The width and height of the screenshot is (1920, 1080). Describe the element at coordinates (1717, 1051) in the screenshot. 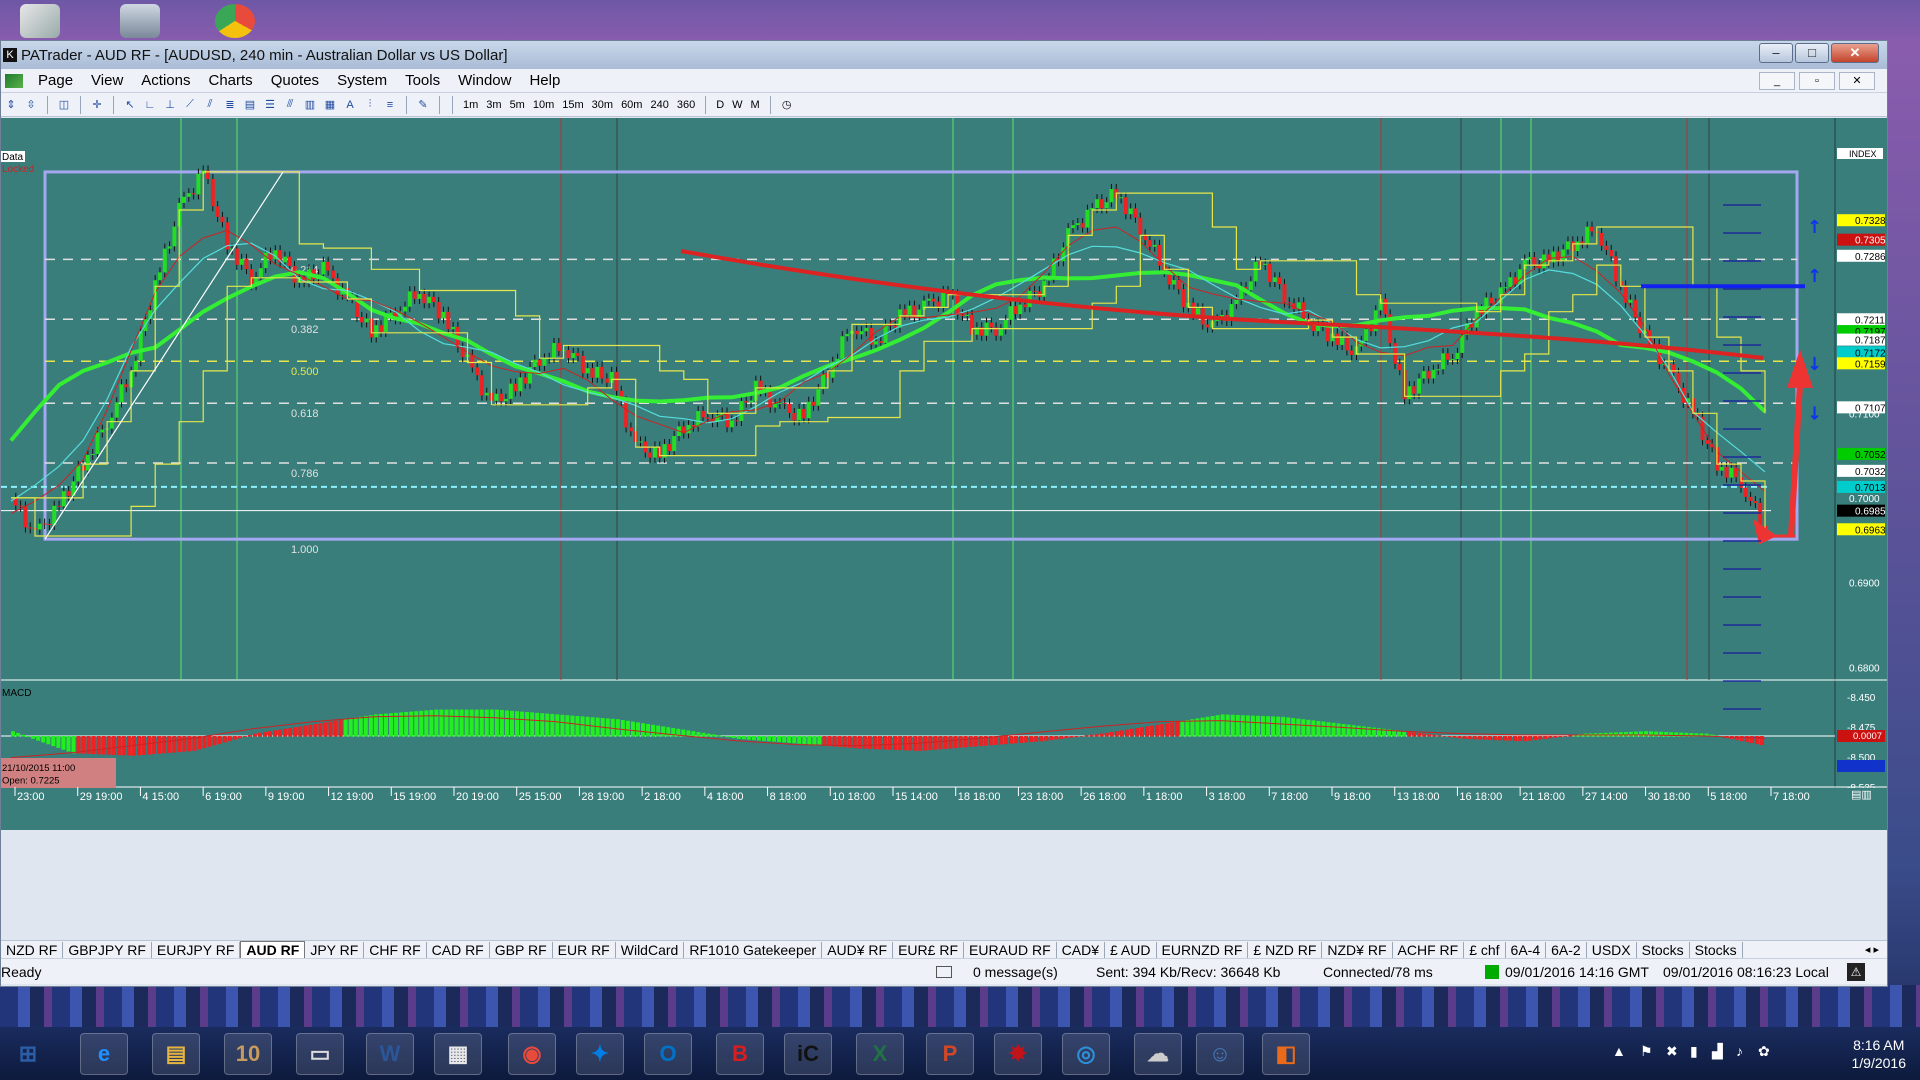

I see `network-icon: ▟` at that location.